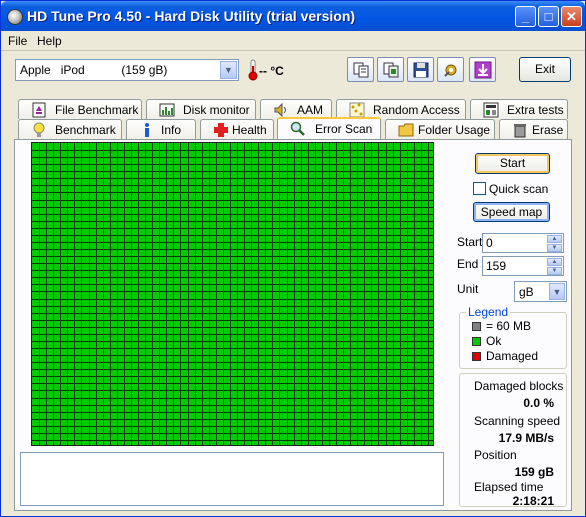  I want to click on elapsed-time-label: Elapsed time, so click(509, 487).